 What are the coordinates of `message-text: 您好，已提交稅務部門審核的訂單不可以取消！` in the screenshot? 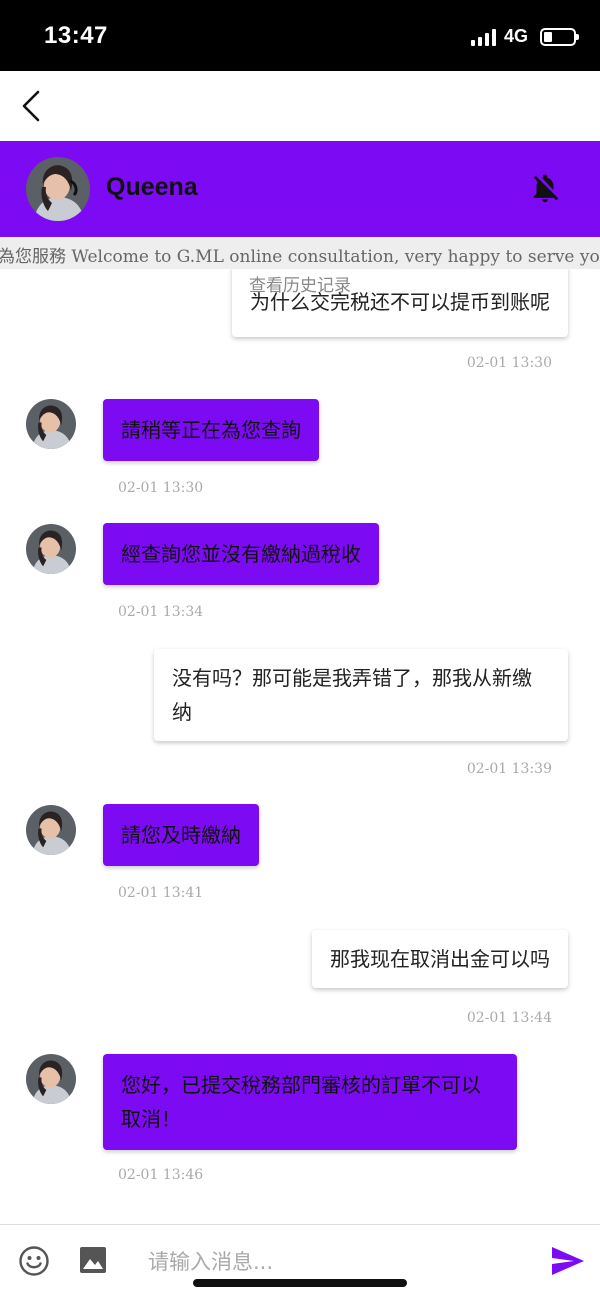 It's located at (301, 1102).